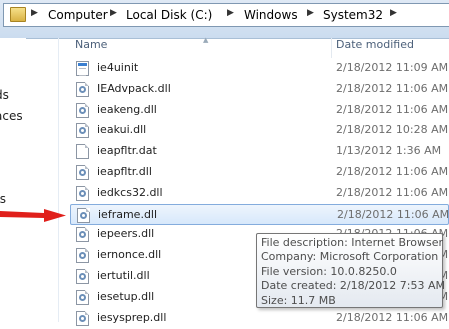 This screenshot has height=329, width=449. Describe the element at coordinates (123, 275) in the screenshot. I see `file-name: iertutil.dll` at that location.